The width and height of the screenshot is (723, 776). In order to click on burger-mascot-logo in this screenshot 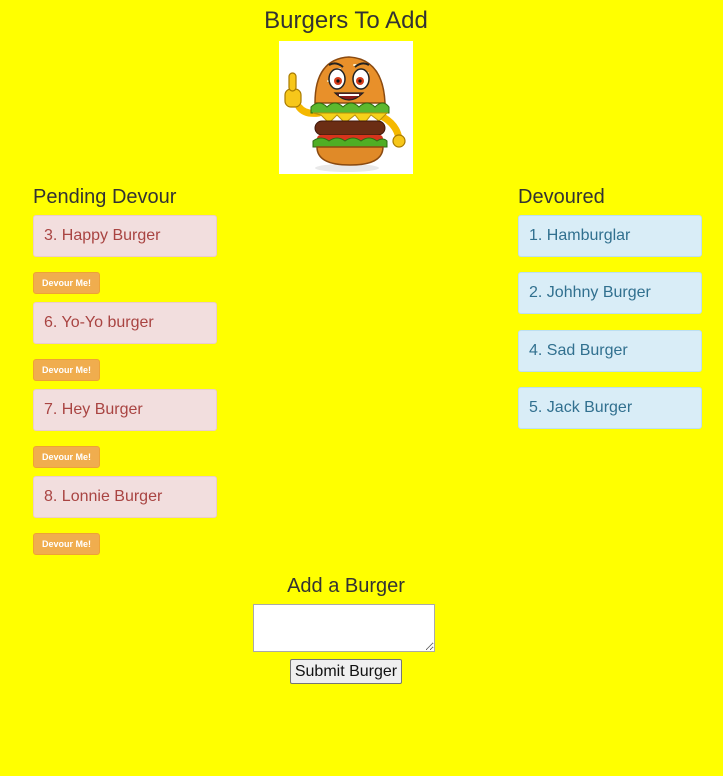, I will do `click(346, 107)`.